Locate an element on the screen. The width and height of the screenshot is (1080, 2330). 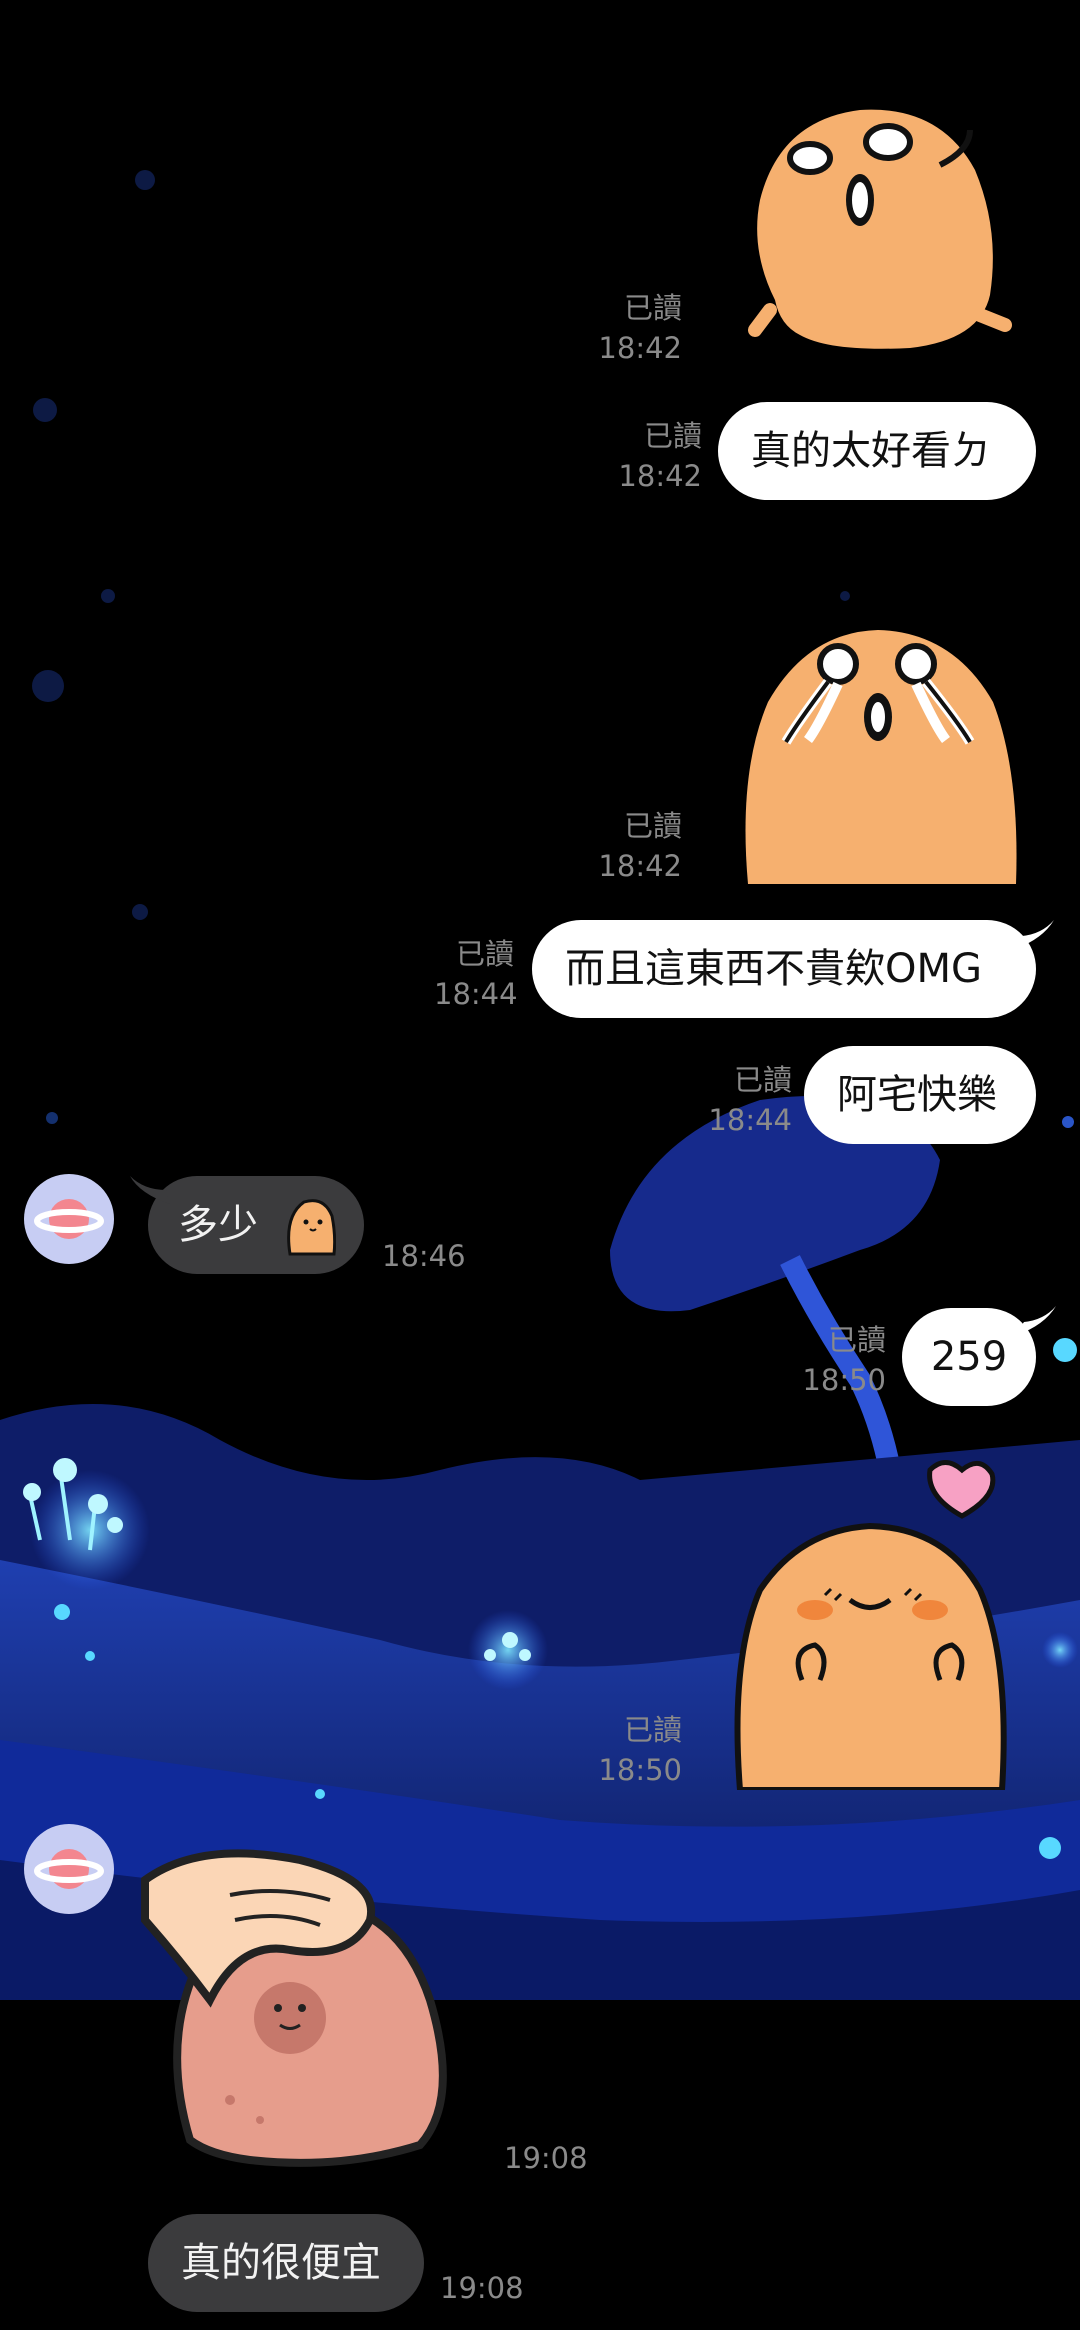
tearful-potato-sticker is located at coordinates (879, 753).